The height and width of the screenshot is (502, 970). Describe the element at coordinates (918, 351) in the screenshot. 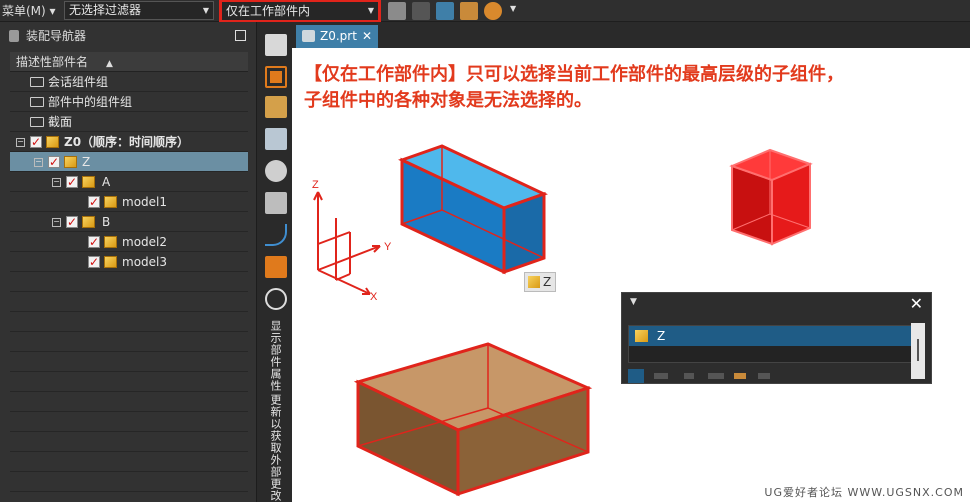

I see `scrollbar` at that location.